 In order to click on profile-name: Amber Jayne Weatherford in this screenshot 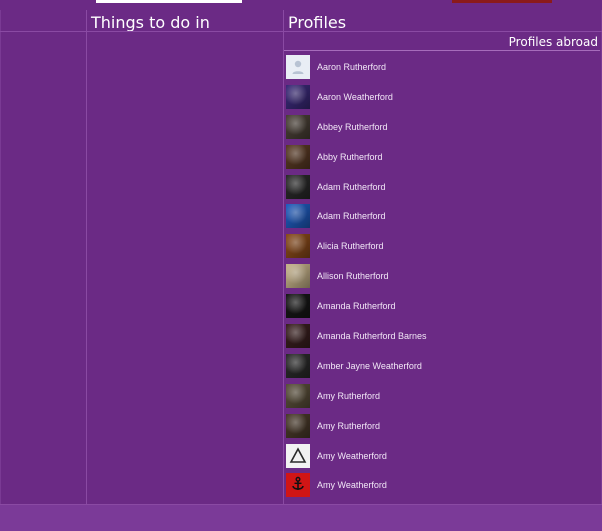, I will do `click(369, 366)`.